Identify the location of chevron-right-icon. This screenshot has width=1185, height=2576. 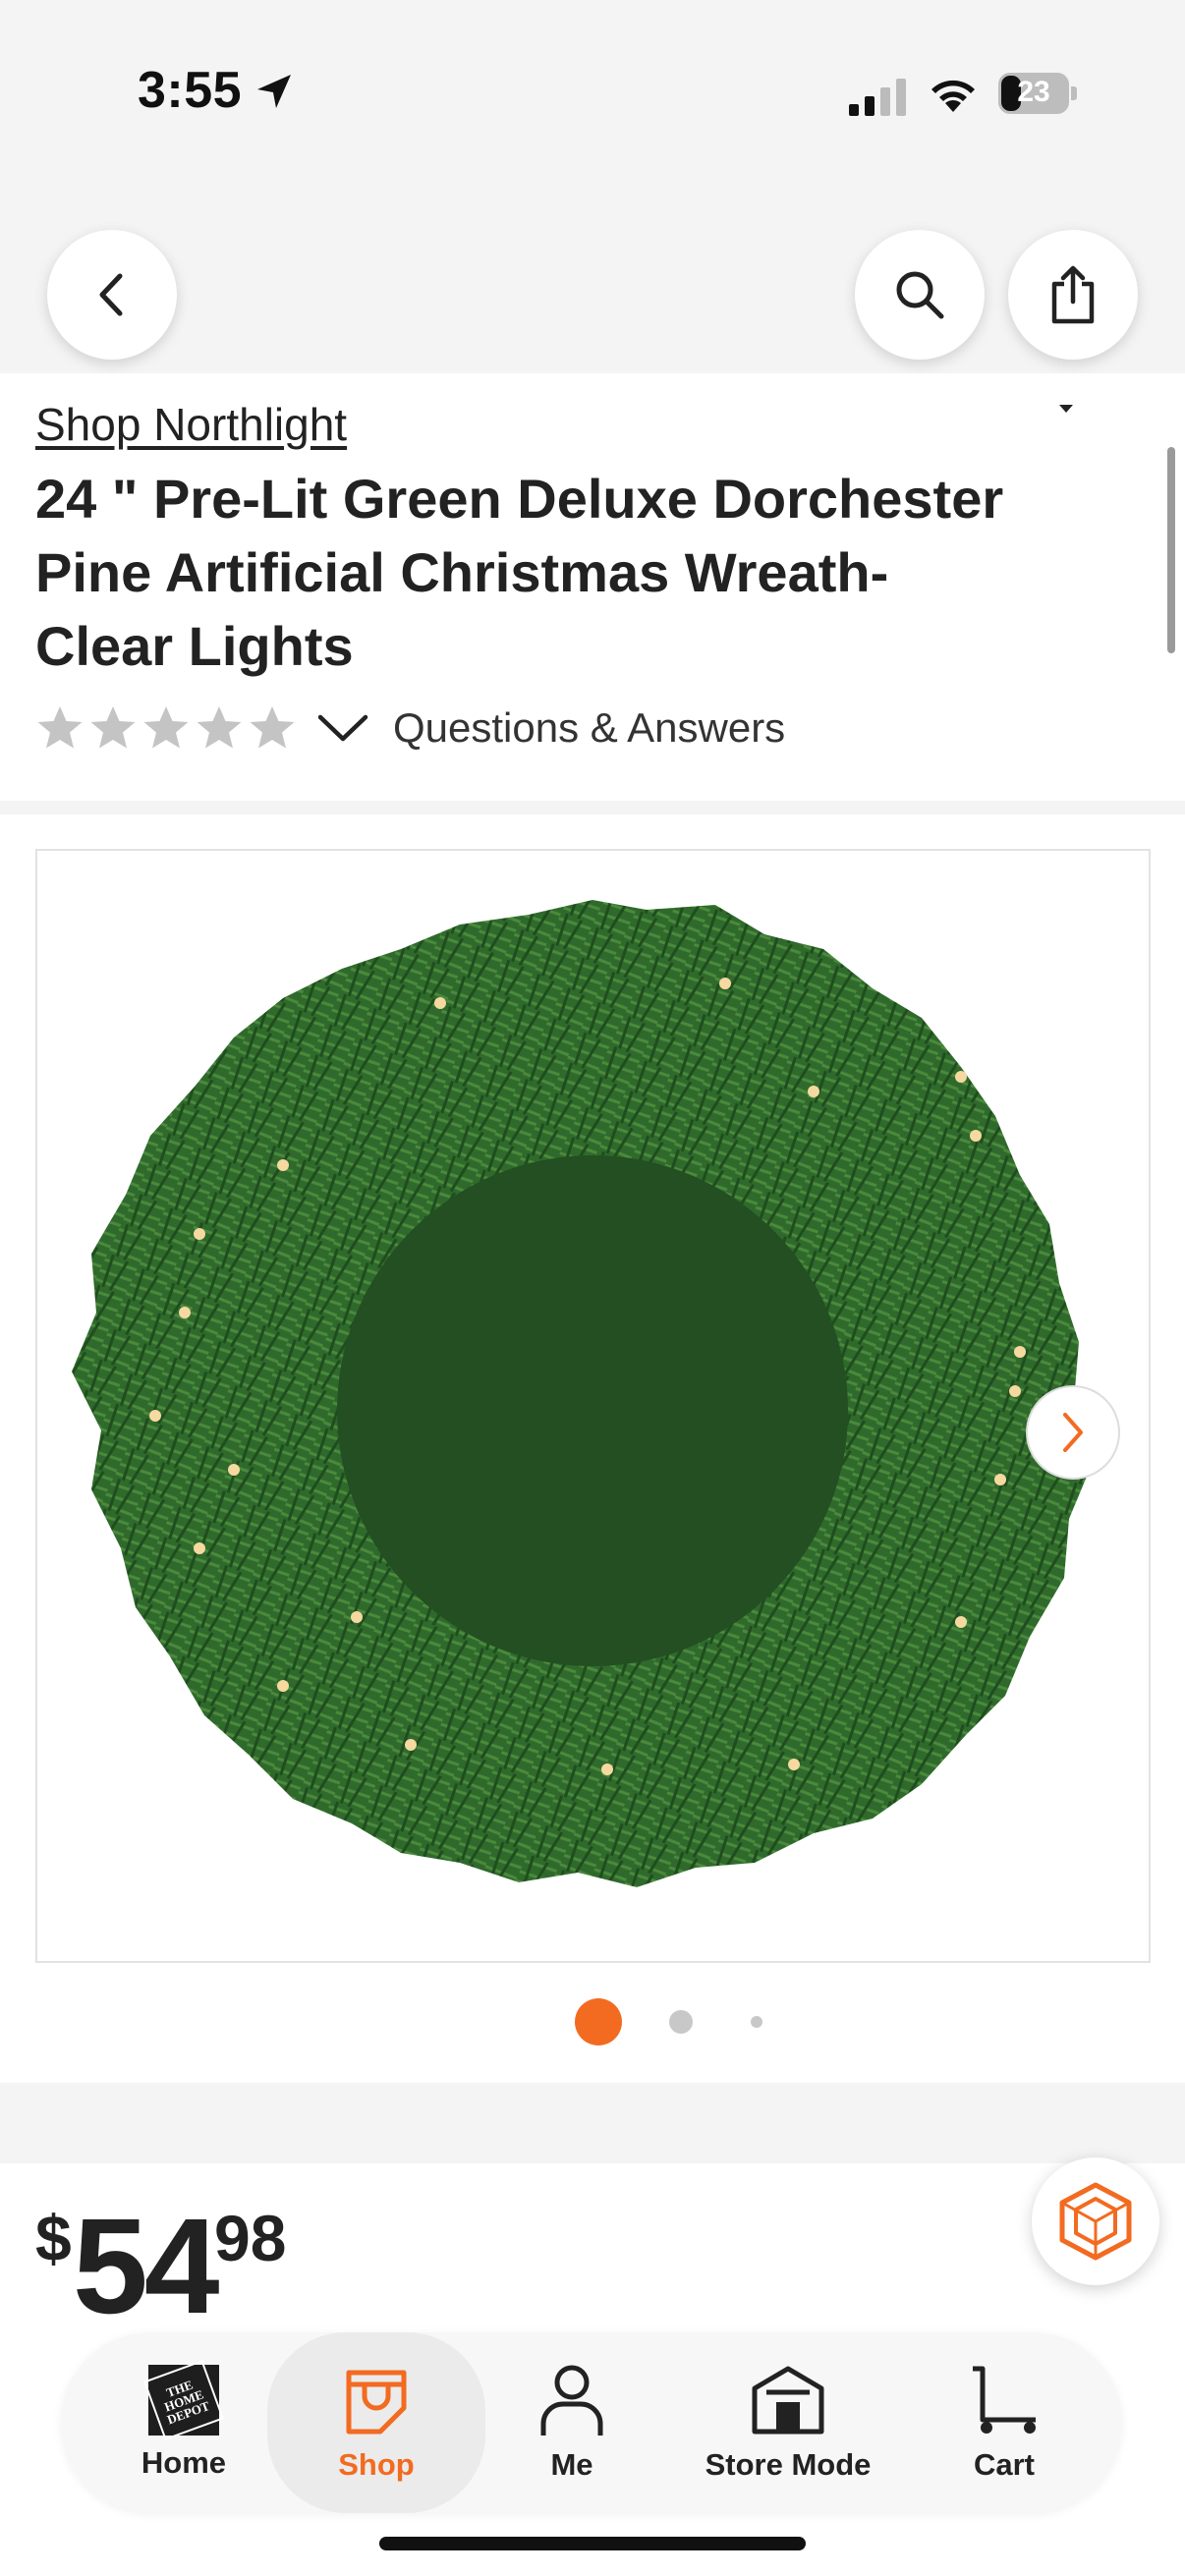
(1073, 1432).